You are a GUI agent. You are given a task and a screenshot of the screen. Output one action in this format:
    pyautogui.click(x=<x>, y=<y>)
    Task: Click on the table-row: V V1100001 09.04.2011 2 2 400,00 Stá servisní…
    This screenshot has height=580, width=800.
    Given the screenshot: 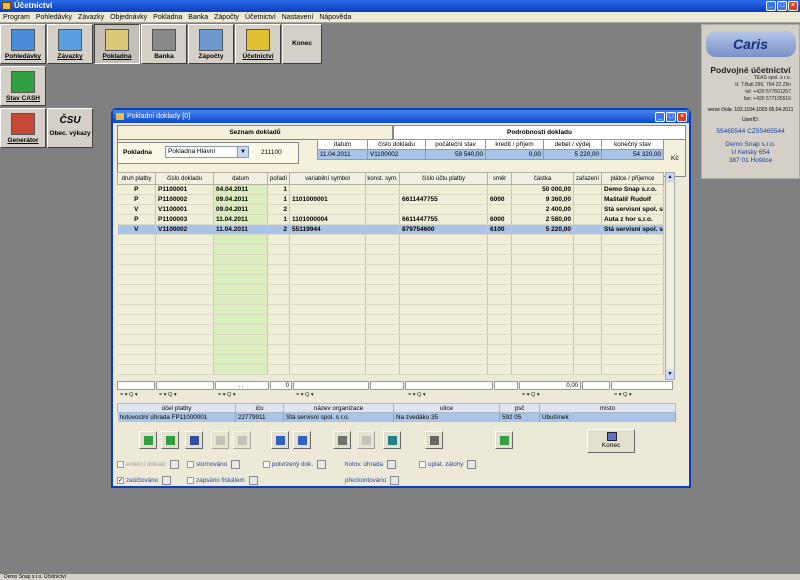 What is the action you would take?
    pyautogui.click(x=390, y=209)
    